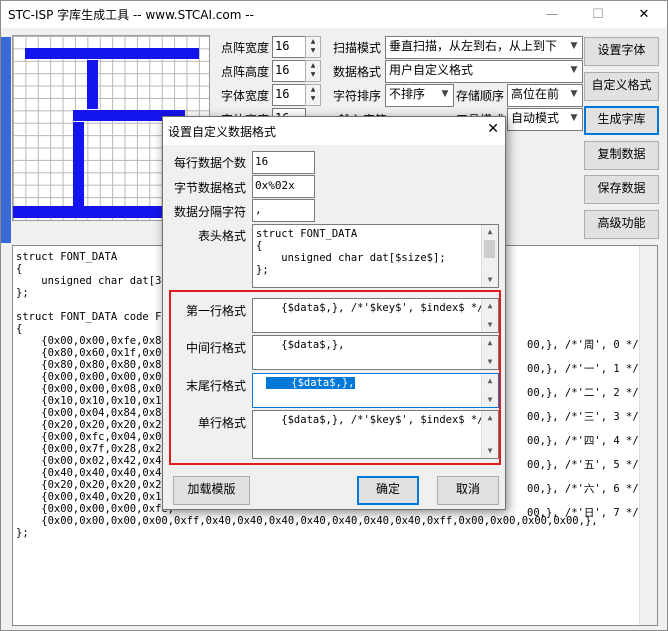 The image size is (668, 631). I want to click on set-font-button: 设置字体, so click(621, 51).